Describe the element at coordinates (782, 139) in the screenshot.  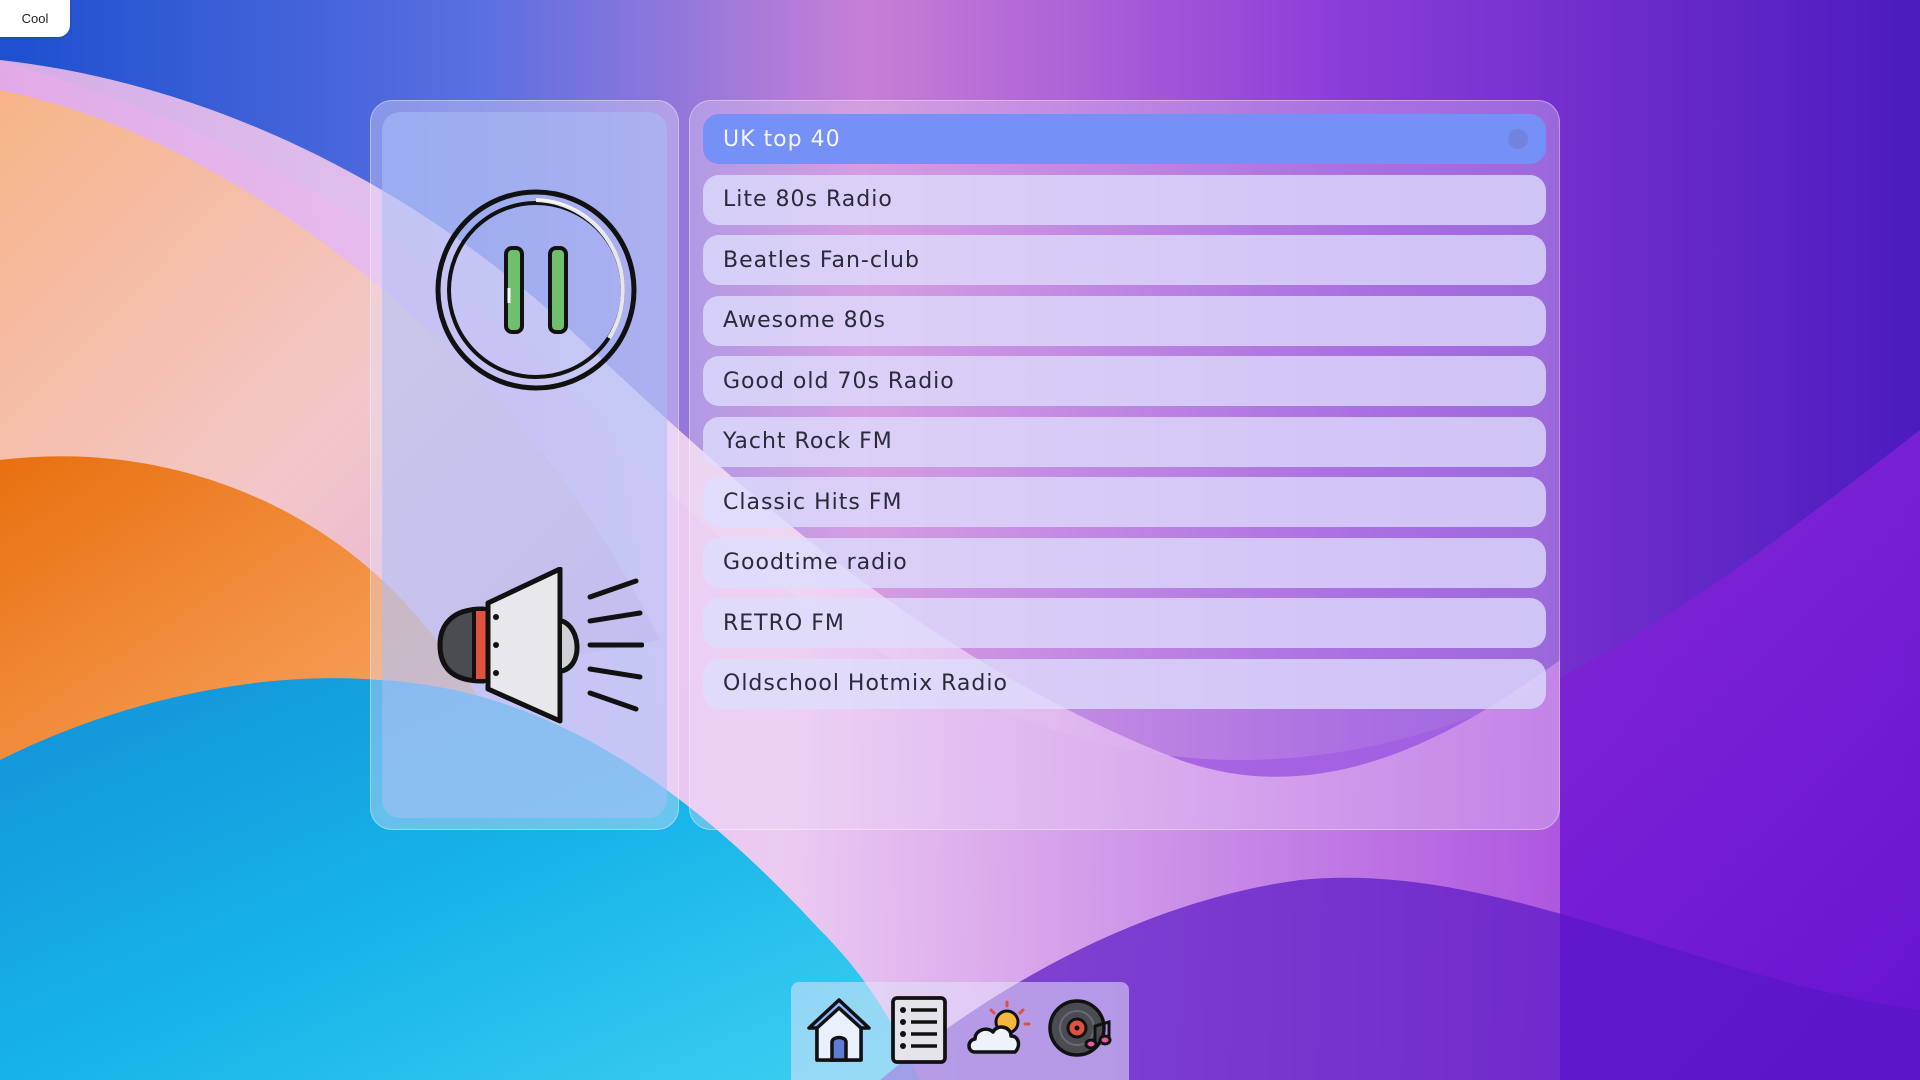
I see `station-label: UK top 40` at that location.